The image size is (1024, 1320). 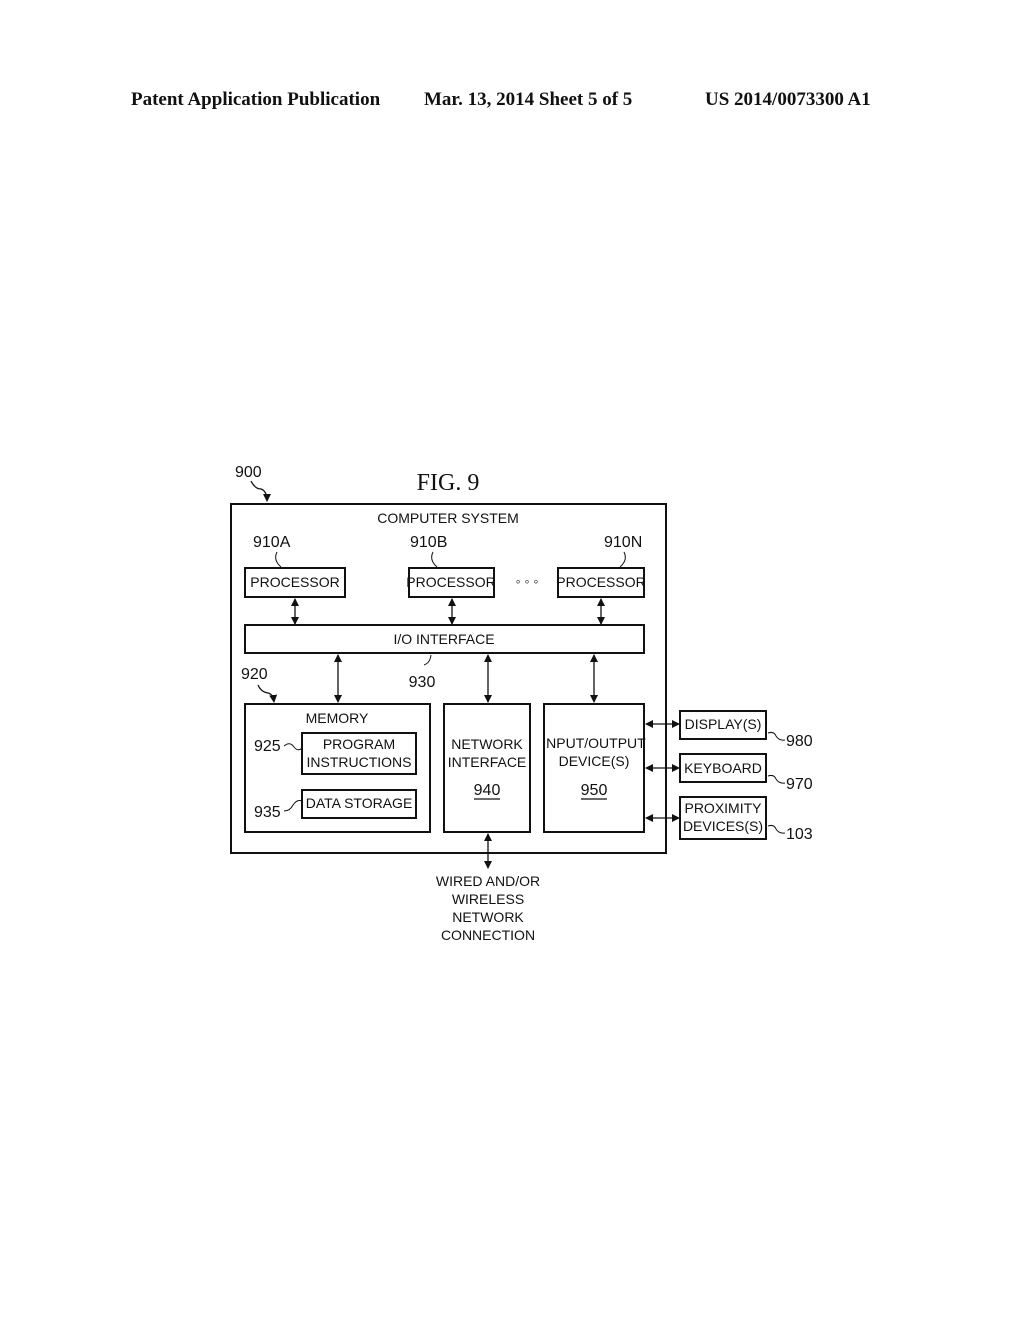 I want to click on processor-ref: 910N, so click(x=623, y=542).